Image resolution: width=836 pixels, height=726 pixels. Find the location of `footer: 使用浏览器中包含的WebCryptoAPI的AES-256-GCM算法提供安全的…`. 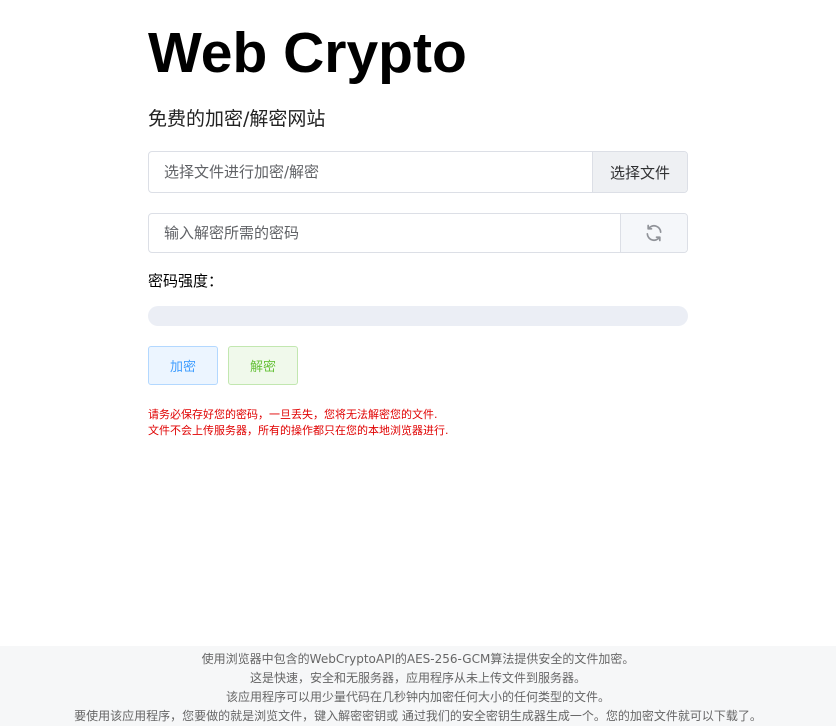

footer: 使用浏览器中包含的WebCryptoAPI的AES-256-GCM算法提供安全的… is located at coordinates (418, 686).